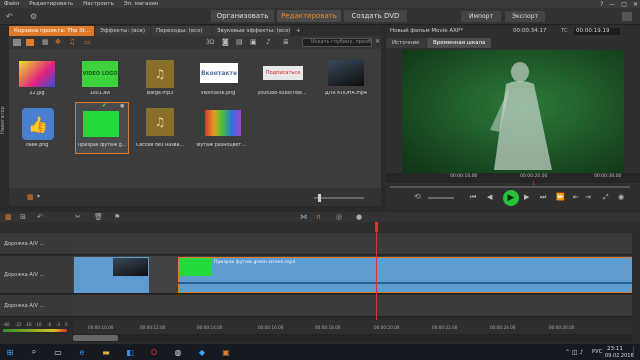 The image size is (640, 360). I want to click on tab-timeline: Временная шкала, so click(459, 43).